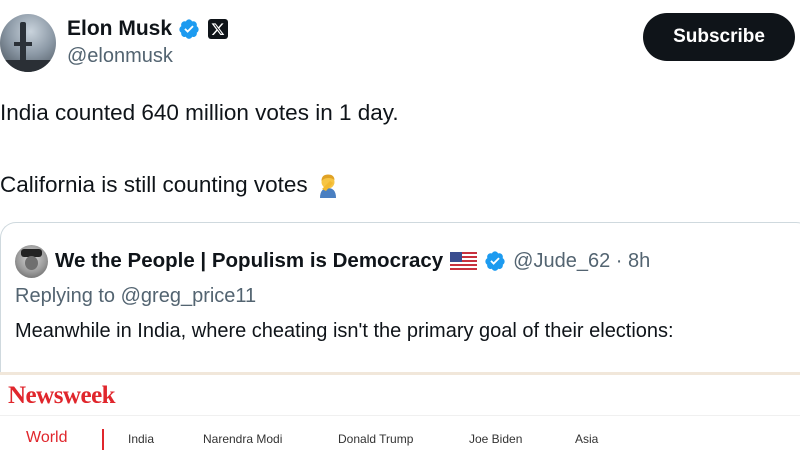  Describe the element at coordinates (249, 261) in the screenshot. I see `quoted-author-name: We the People | Populism is Democracy` at that location.